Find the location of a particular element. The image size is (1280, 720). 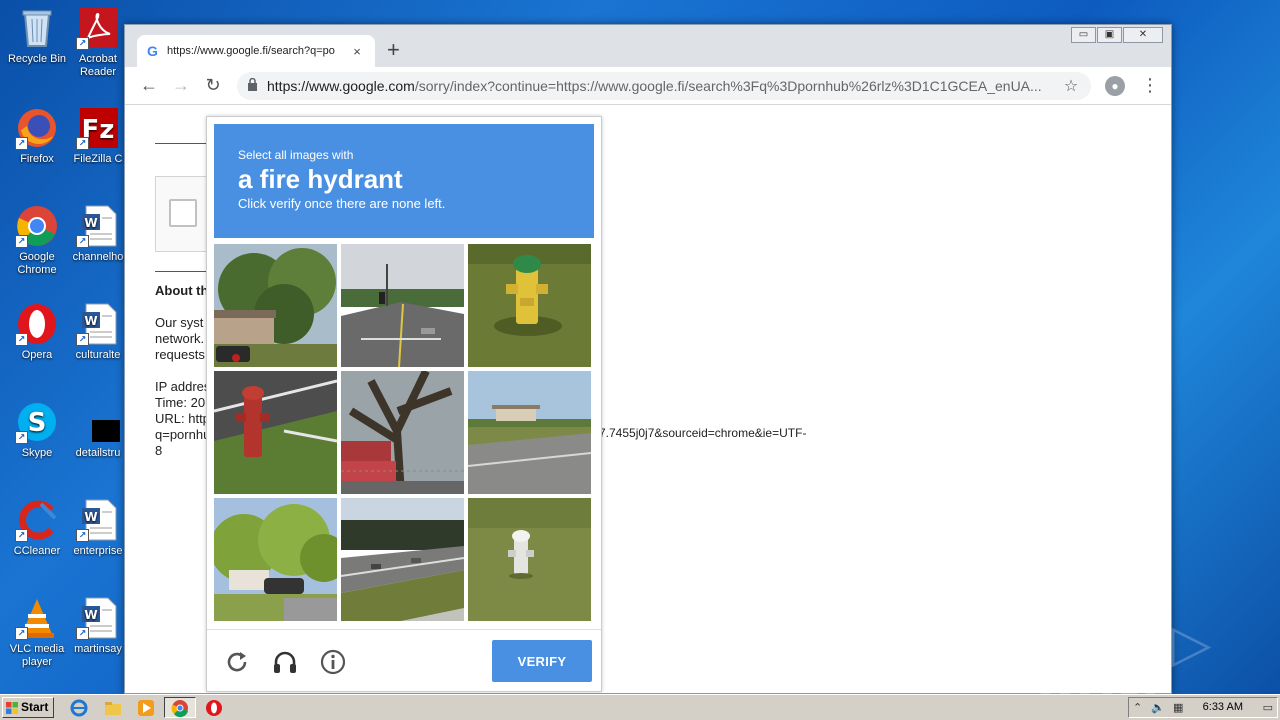

browser-tab: G https://www.google.fi/search?q=po × is located at coordinates (256, 51).